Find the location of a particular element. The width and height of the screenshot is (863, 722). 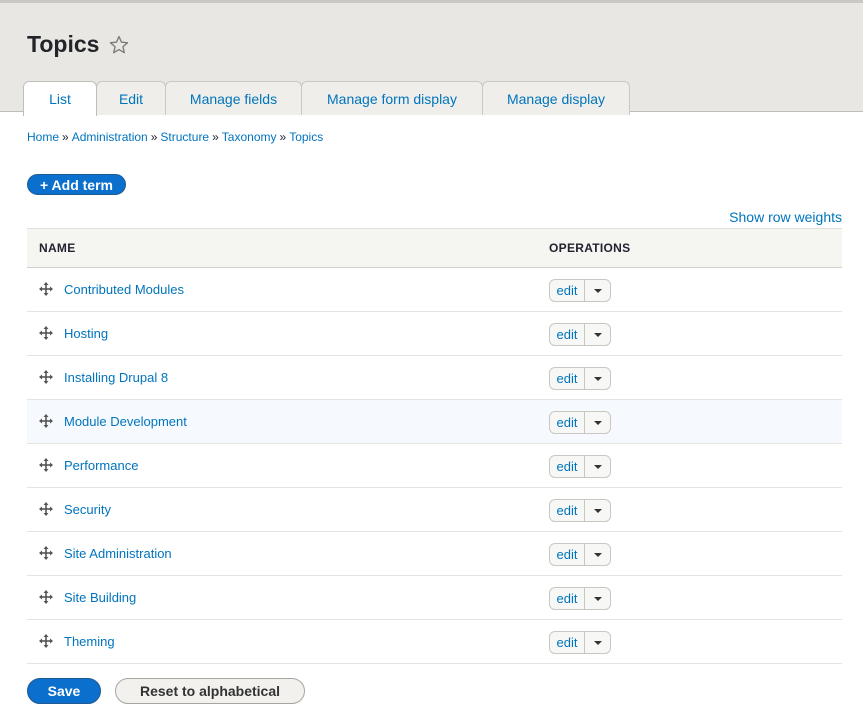

tab-manage-fields-label: Manage fields is located at coordinates (233, 98).